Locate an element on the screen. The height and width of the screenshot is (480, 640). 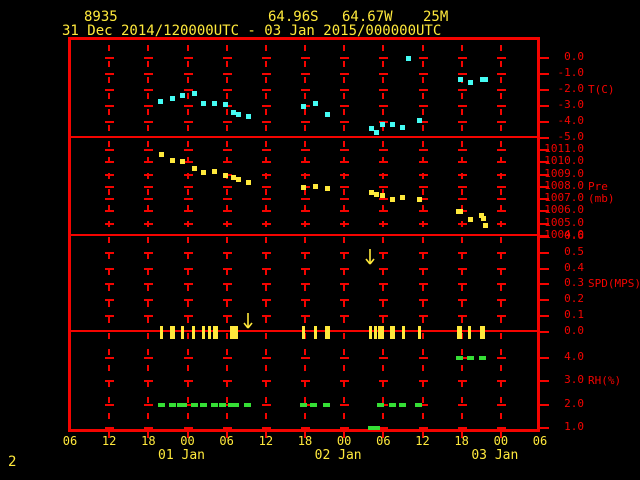
y-tick-label: -1.0 is located at coordinates (571, 72).